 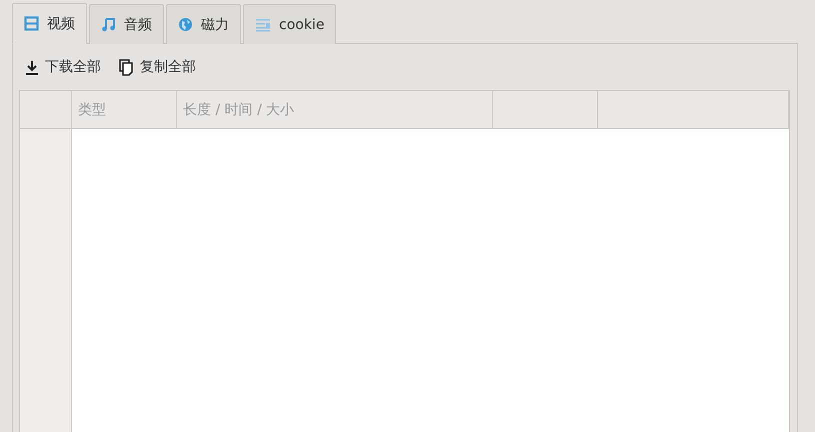 What do you see at coordinates (203, 24) in the screenshot?
I see `tab: 磁力` at bounding box center [203, 24].